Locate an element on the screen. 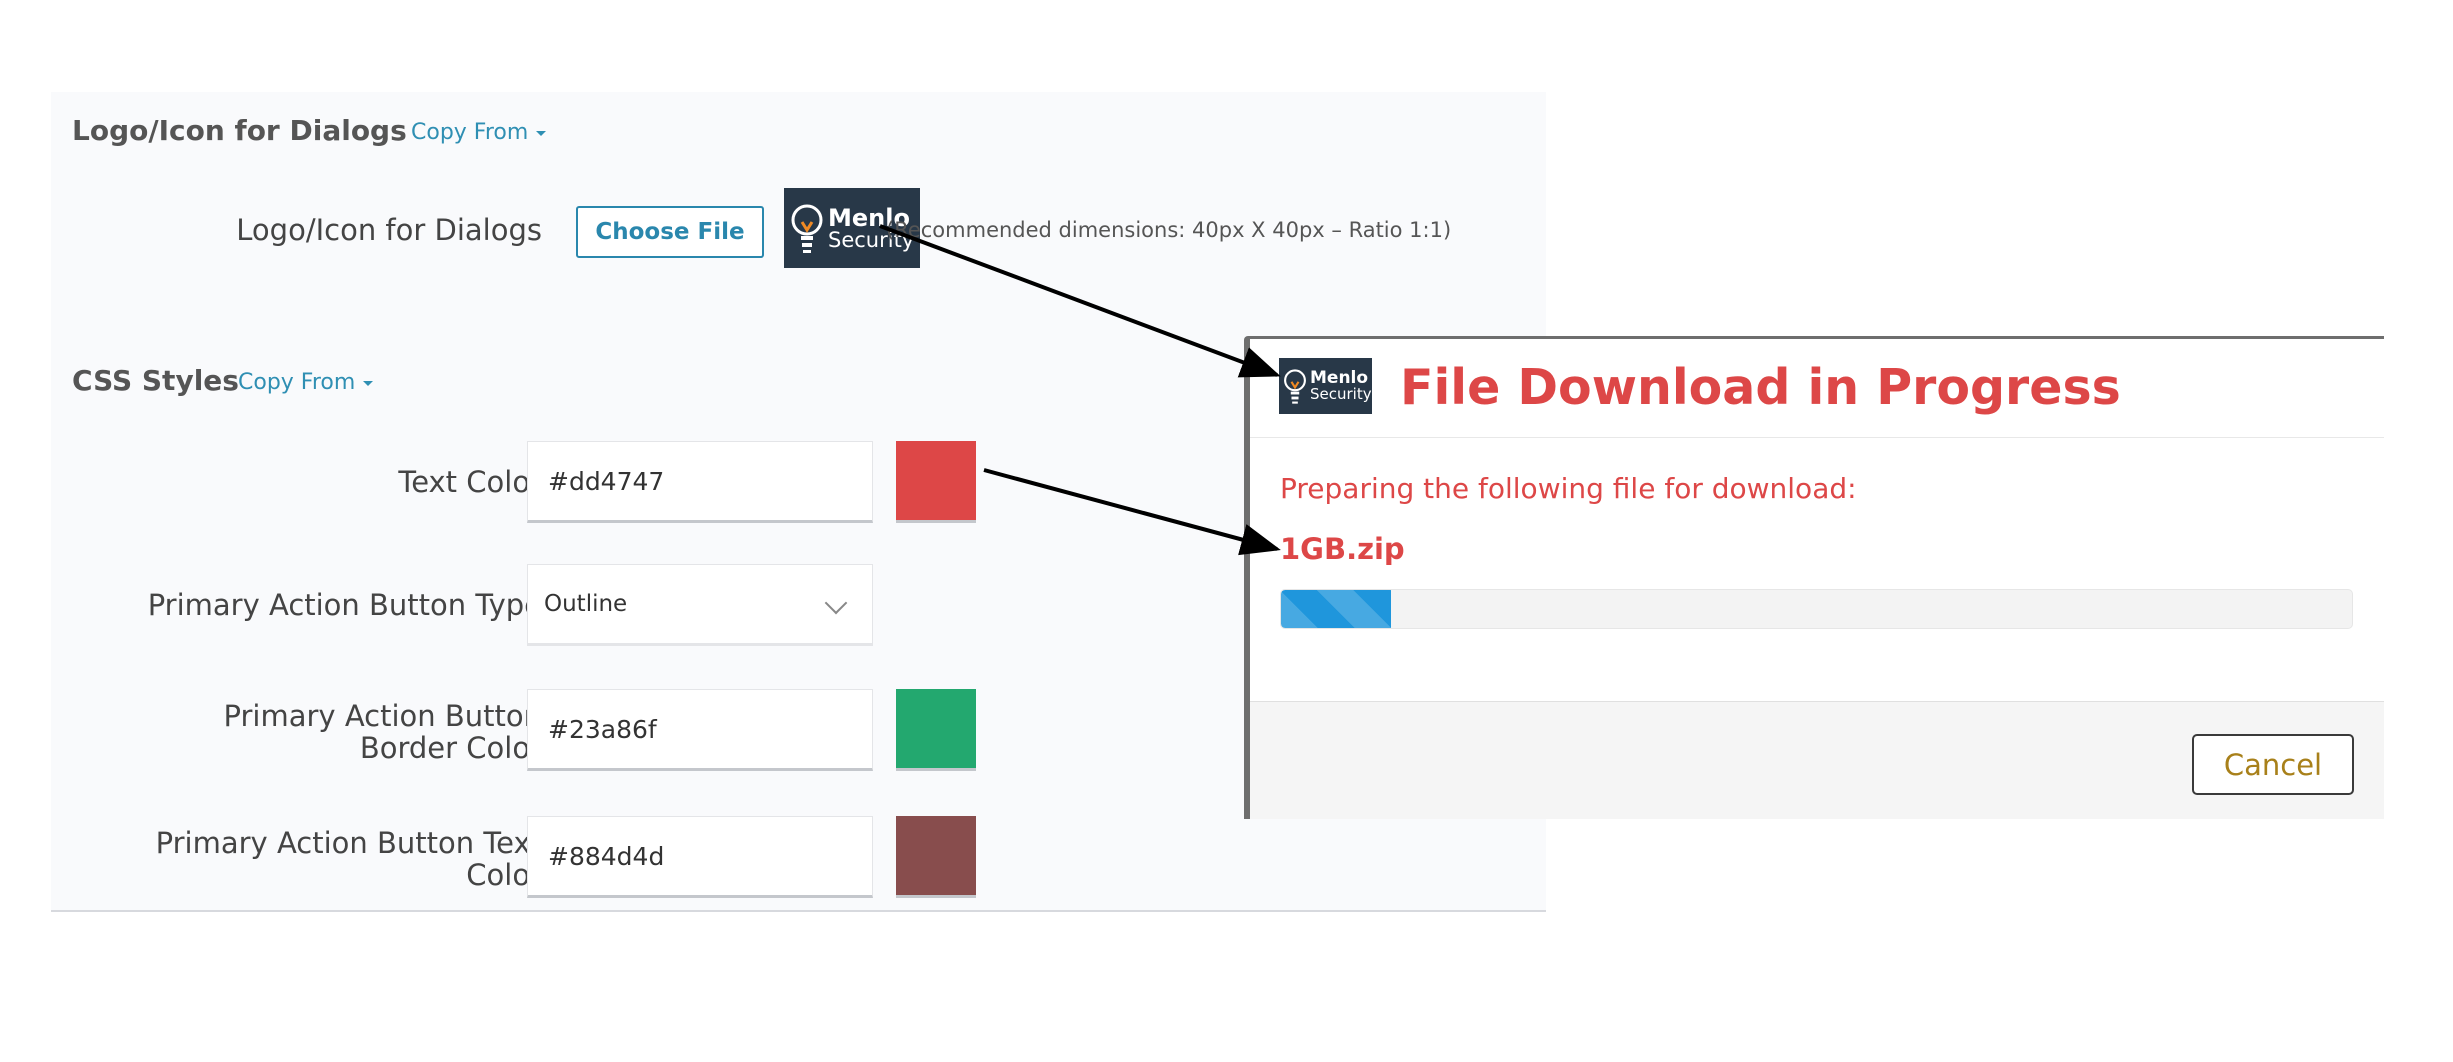 The image size is (2453, 1062). arrow-color-to-text is located at coordinates (1132, 512).